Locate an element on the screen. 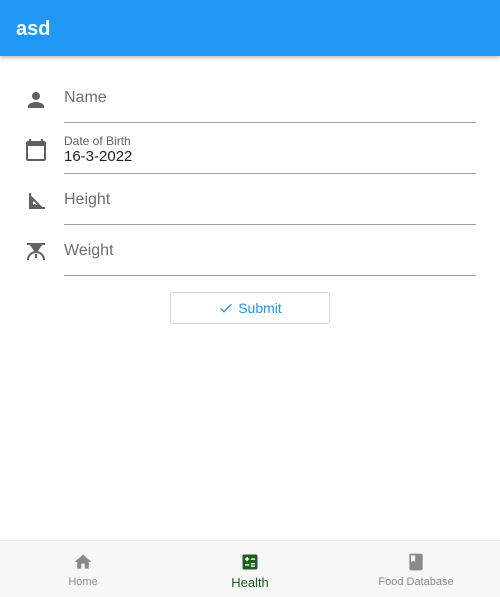 Image resolution: width=500 pixels, height=597 pixels. weight-underline is located at coordinates (270, 275).